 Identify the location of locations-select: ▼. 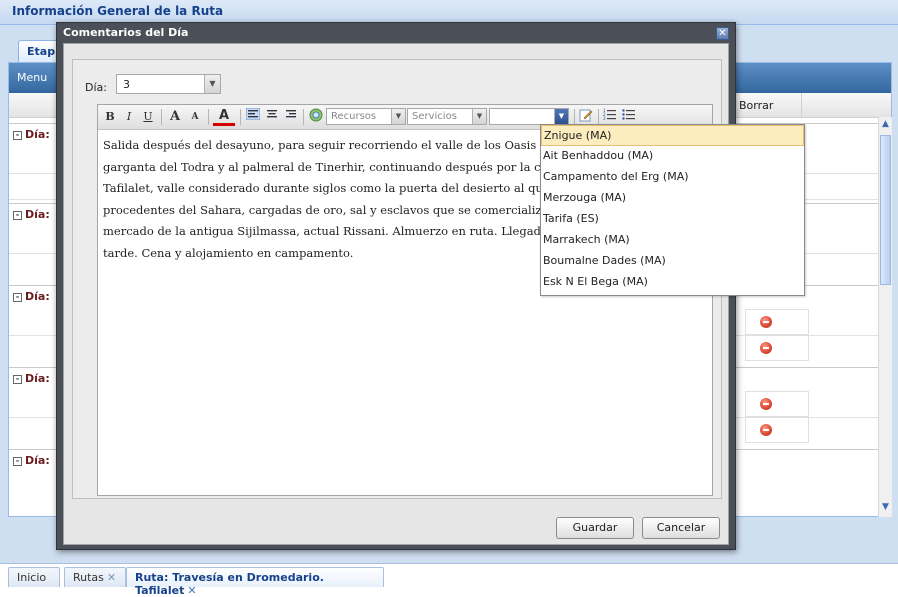
(529, 116).